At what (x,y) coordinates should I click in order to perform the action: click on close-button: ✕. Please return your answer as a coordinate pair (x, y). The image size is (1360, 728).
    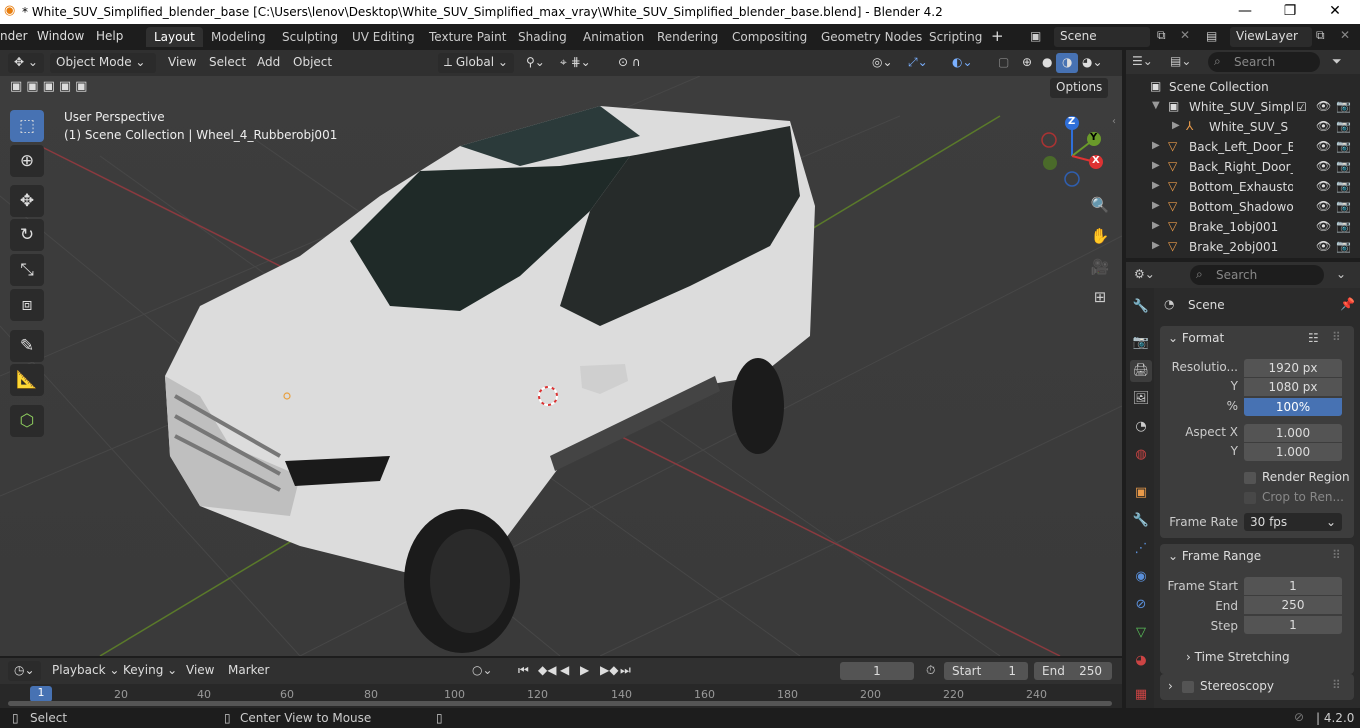
    Looking at the image, I should click on (1335, 11).